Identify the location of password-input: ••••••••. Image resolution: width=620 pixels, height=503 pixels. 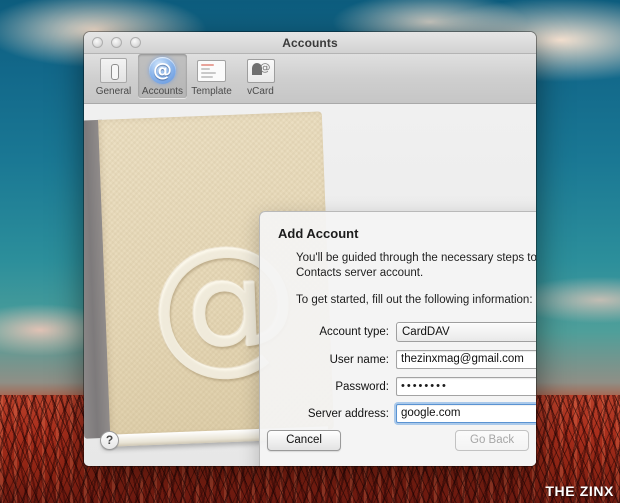
(466, 386).